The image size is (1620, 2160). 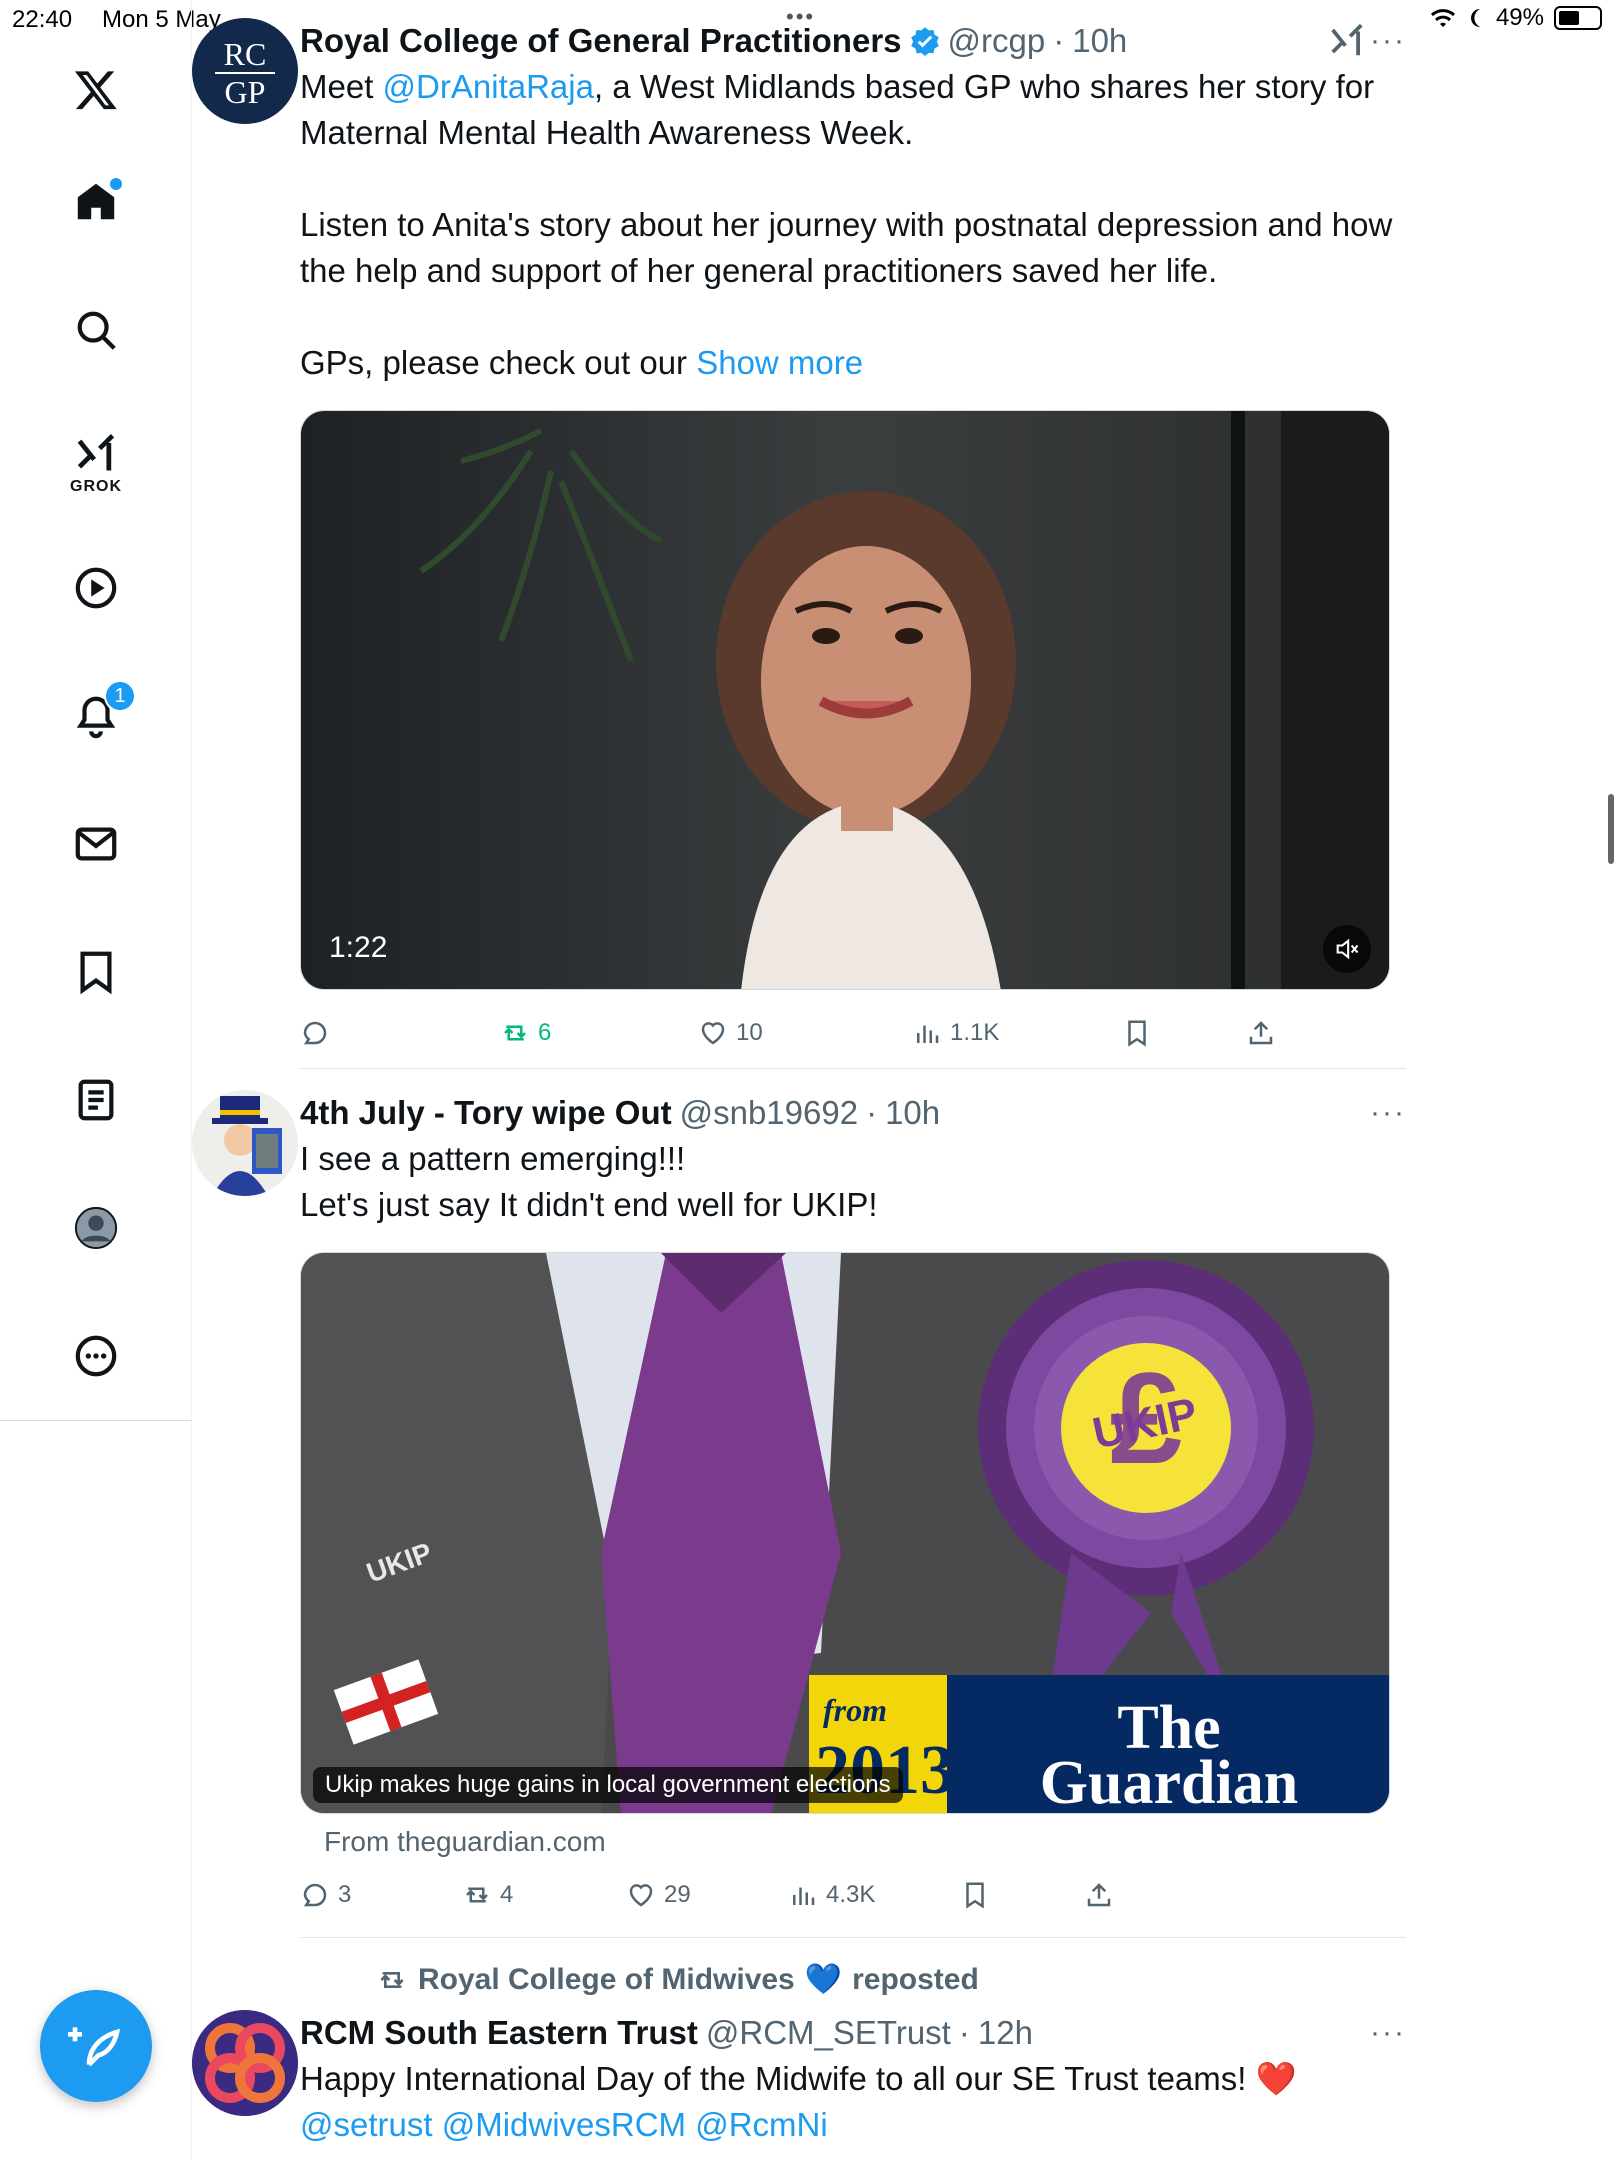 I want to click on tweet-header: 4th July - Tory wipe Out @snb19692 · 10h, so click(x=853, y=1113).